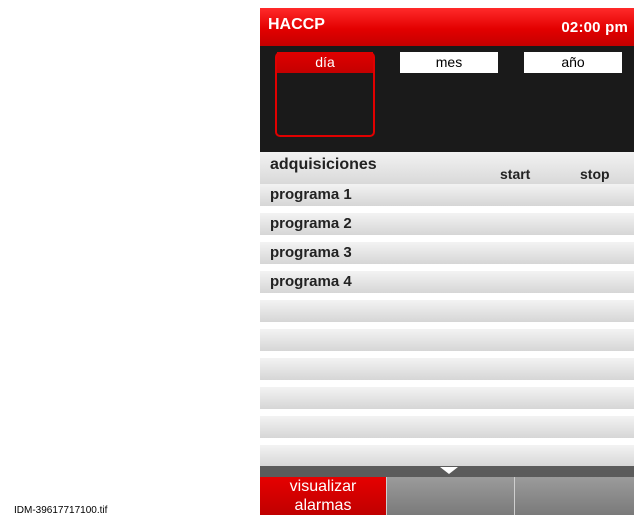 This screenshot has height=516, width=634. What do you see at coordinates (447, 253) in the screenshot?
I see `table-row: programa 3` at bounding box center [447, 253].